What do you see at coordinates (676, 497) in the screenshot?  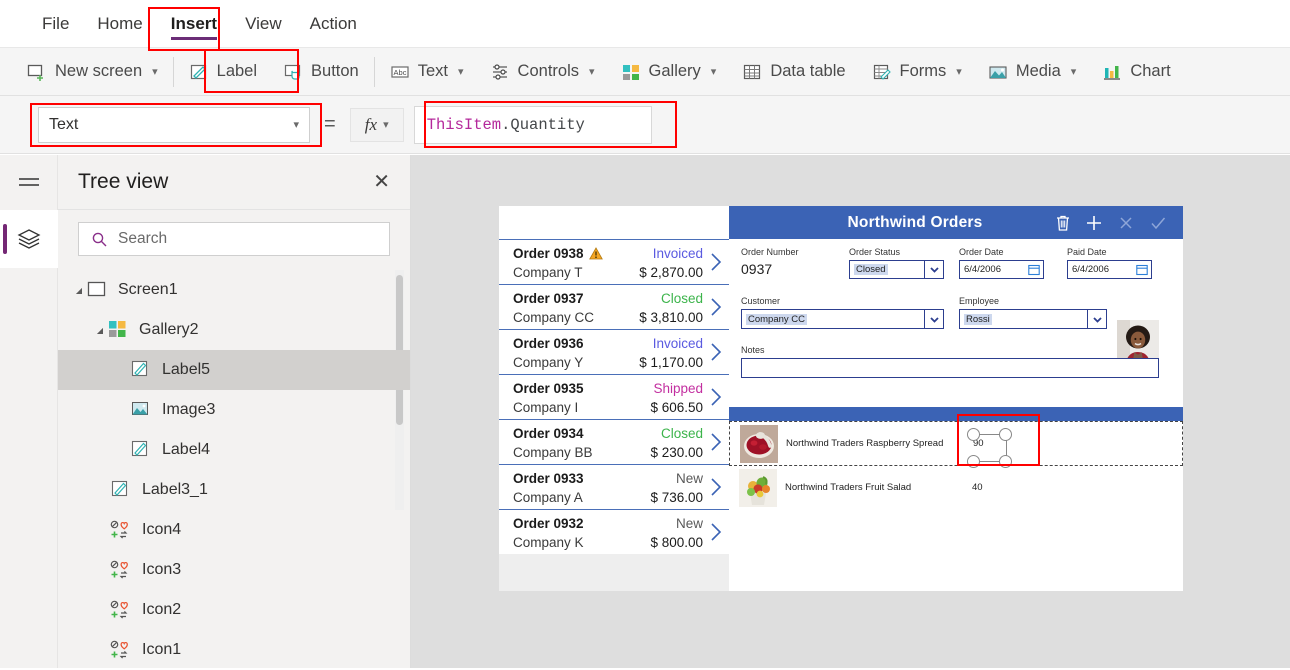 I see `order-amount: $ 736.00` at bounding box center [676, 497].